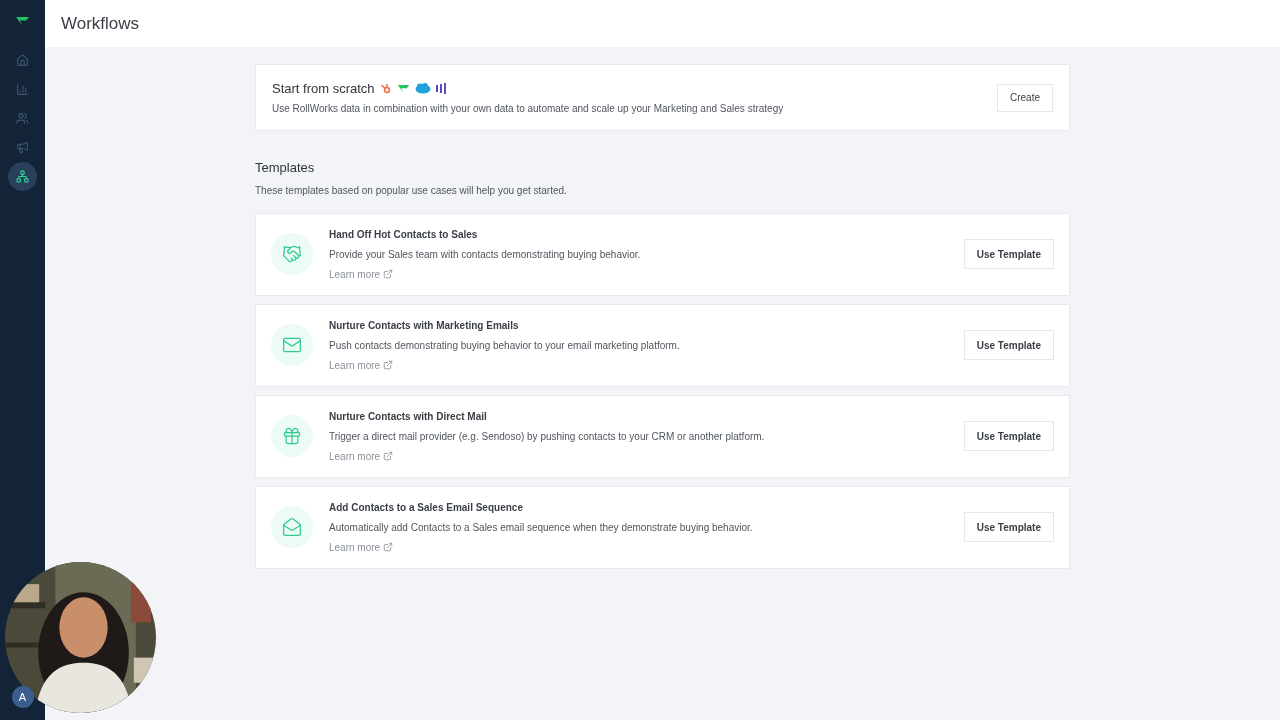 The image size is (1280, 720). I want to click on template-description: Trigger a direct mail provider (e.g. Sendoso) by pushing contacts to your CRM or another platform., so click(547, 436).